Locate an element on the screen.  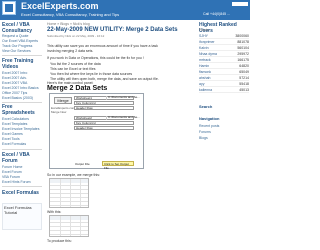
spreadsheets-item: Excel Invoice Templates is located at coordinates (20, 129).